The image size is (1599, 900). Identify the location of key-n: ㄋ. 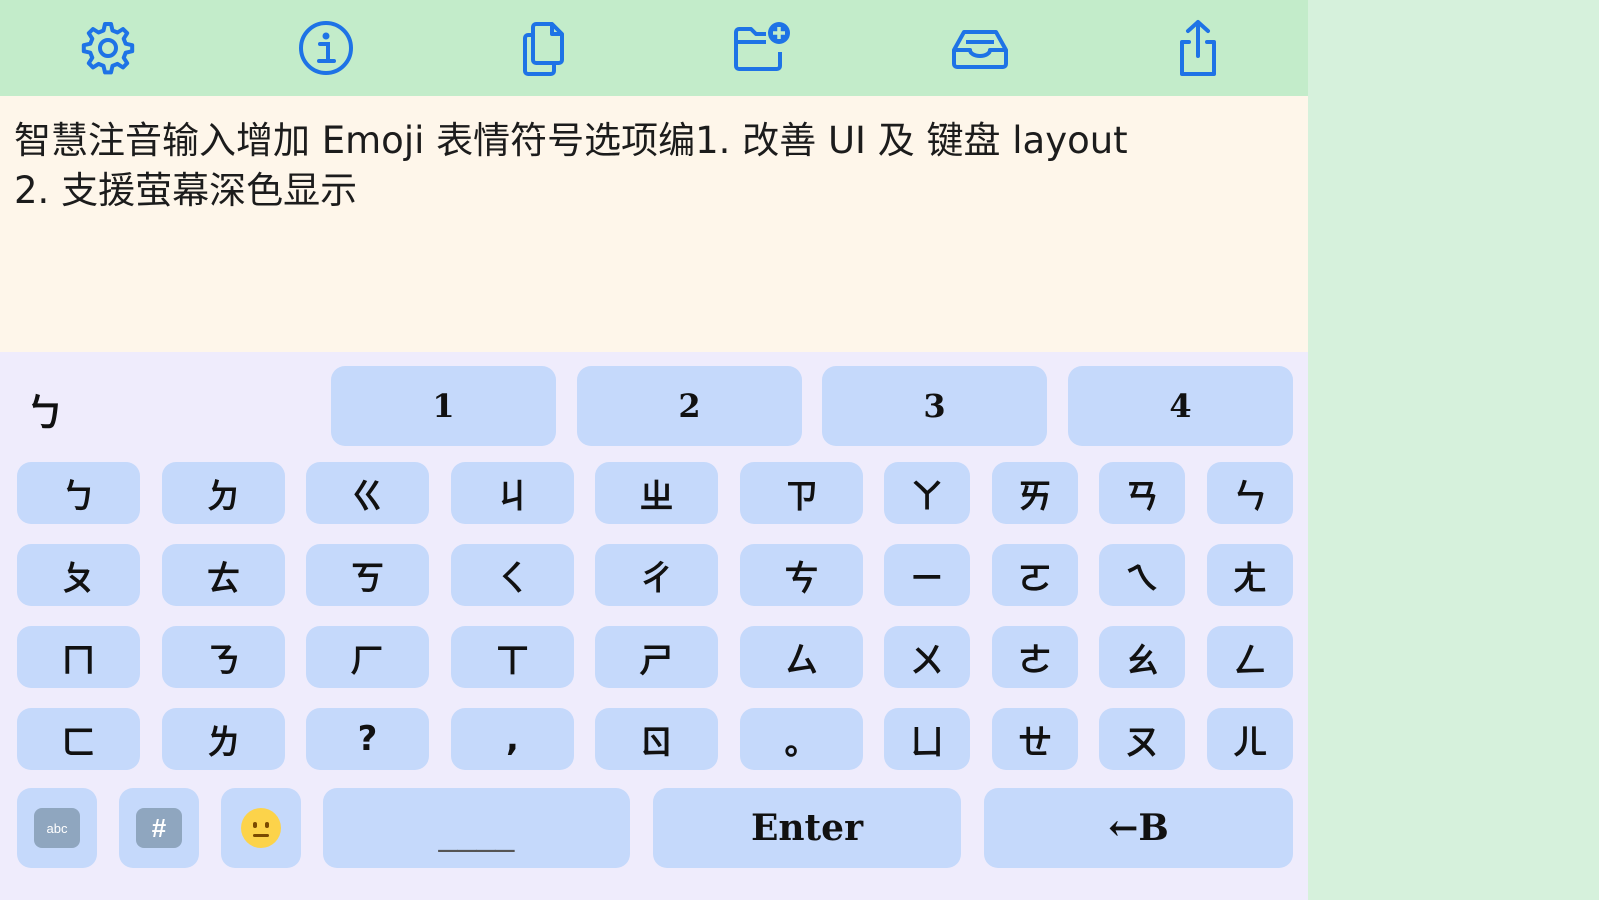
(223, 657).